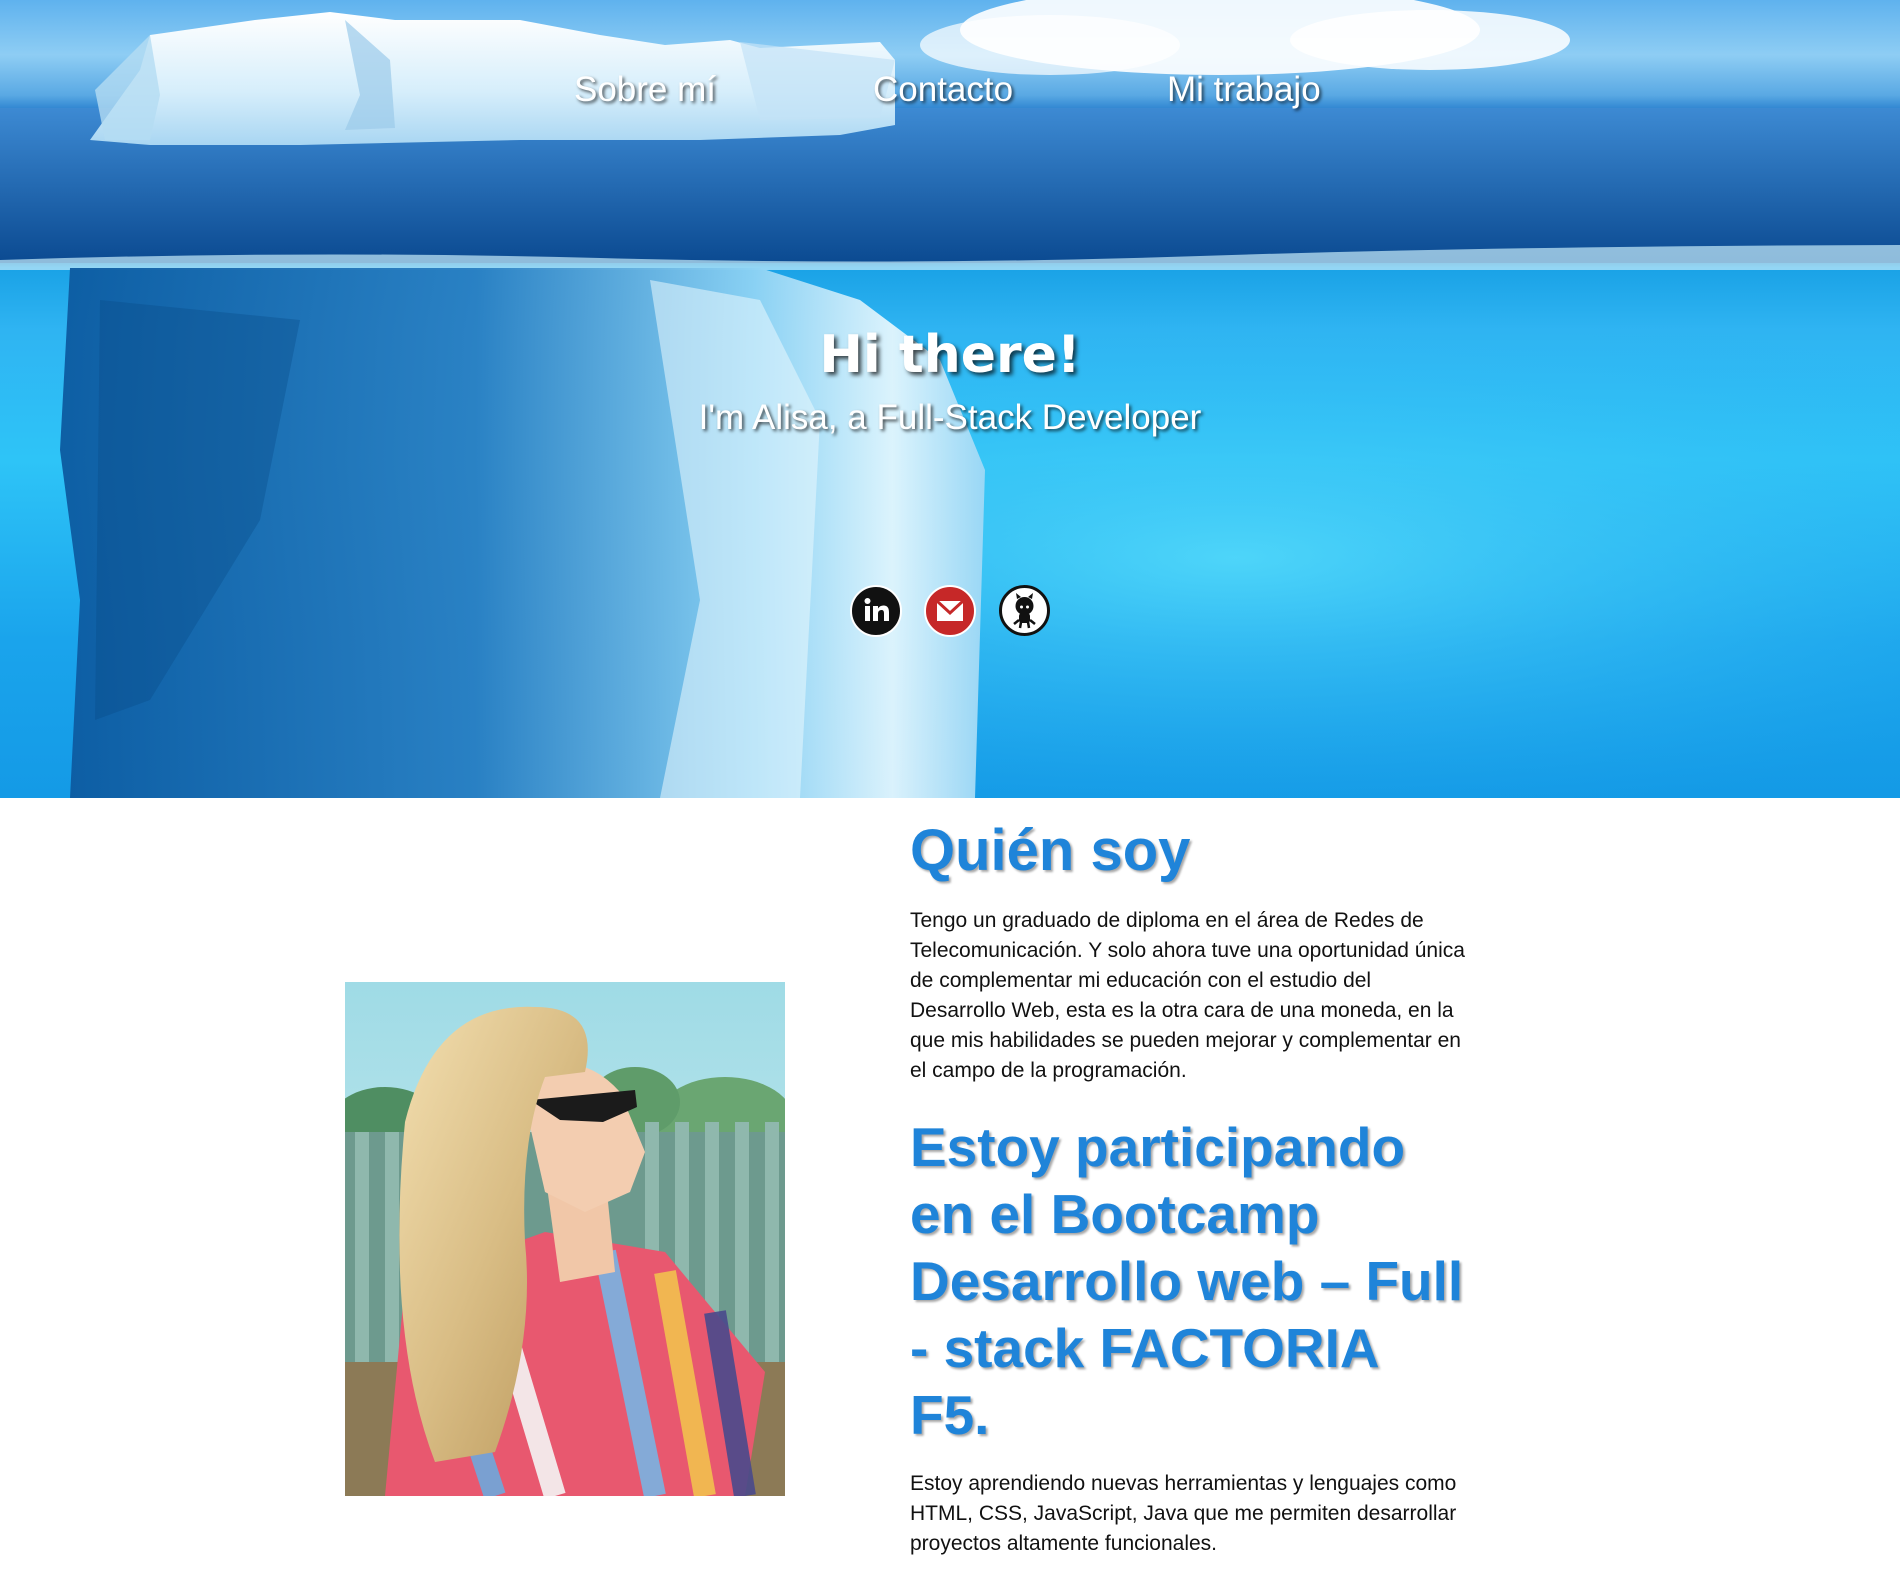 The image size is (1900, 1580). I want to click on nav-link-sobre-mi: Sobre mí, so click(645, 90).